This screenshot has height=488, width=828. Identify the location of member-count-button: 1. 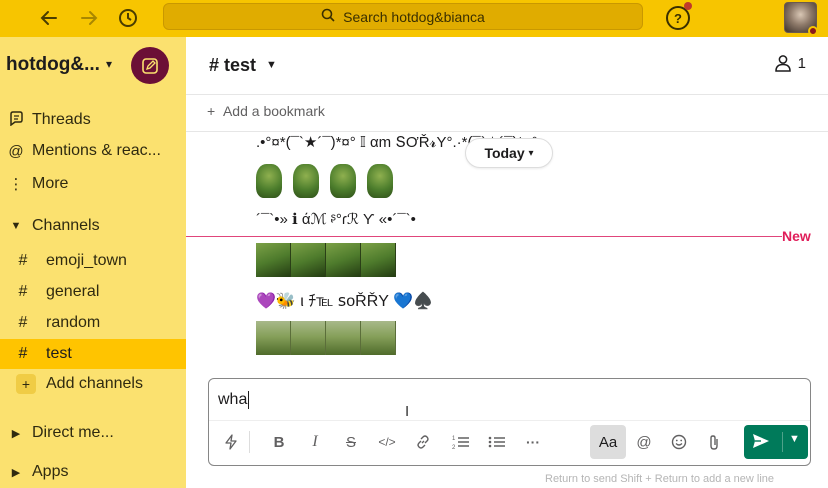
(790, 63).